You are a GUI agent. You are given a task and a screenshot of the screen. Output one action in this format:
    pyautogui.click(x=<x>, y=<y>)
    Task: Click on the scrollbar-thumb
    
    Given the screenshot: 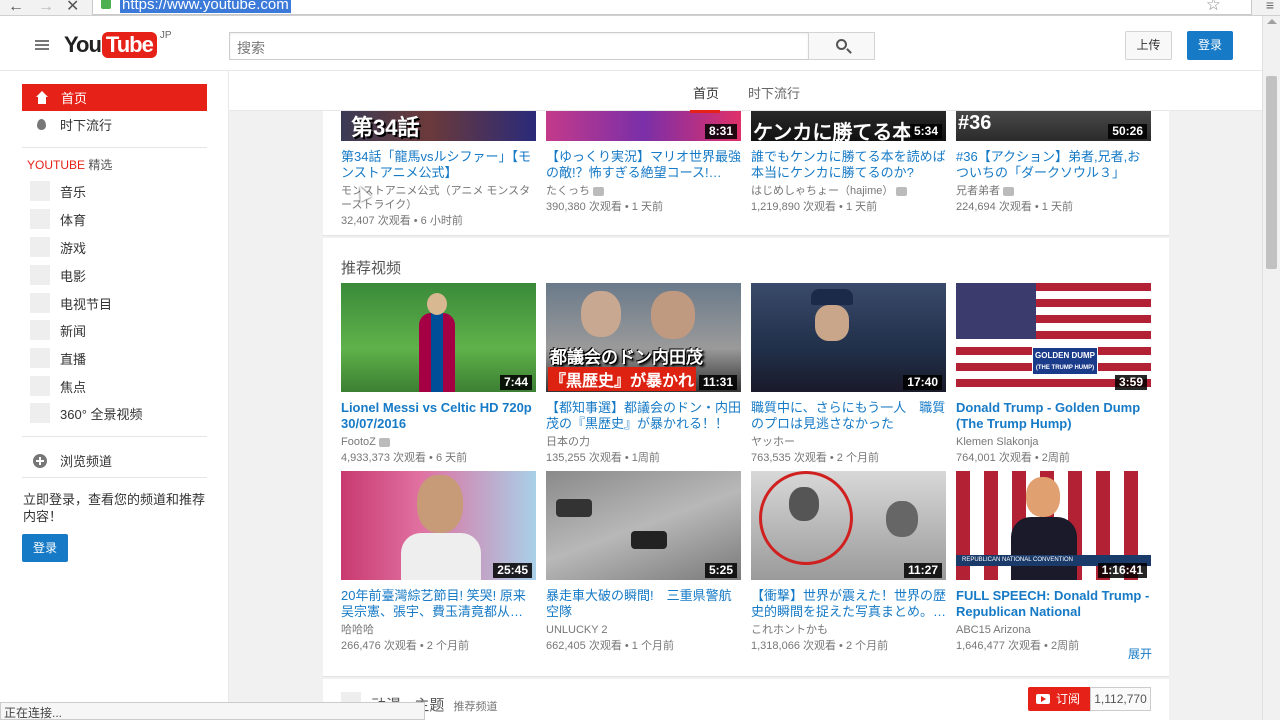 What is the action you would take?
    pyautogui.click(x=1271, y=172)
    